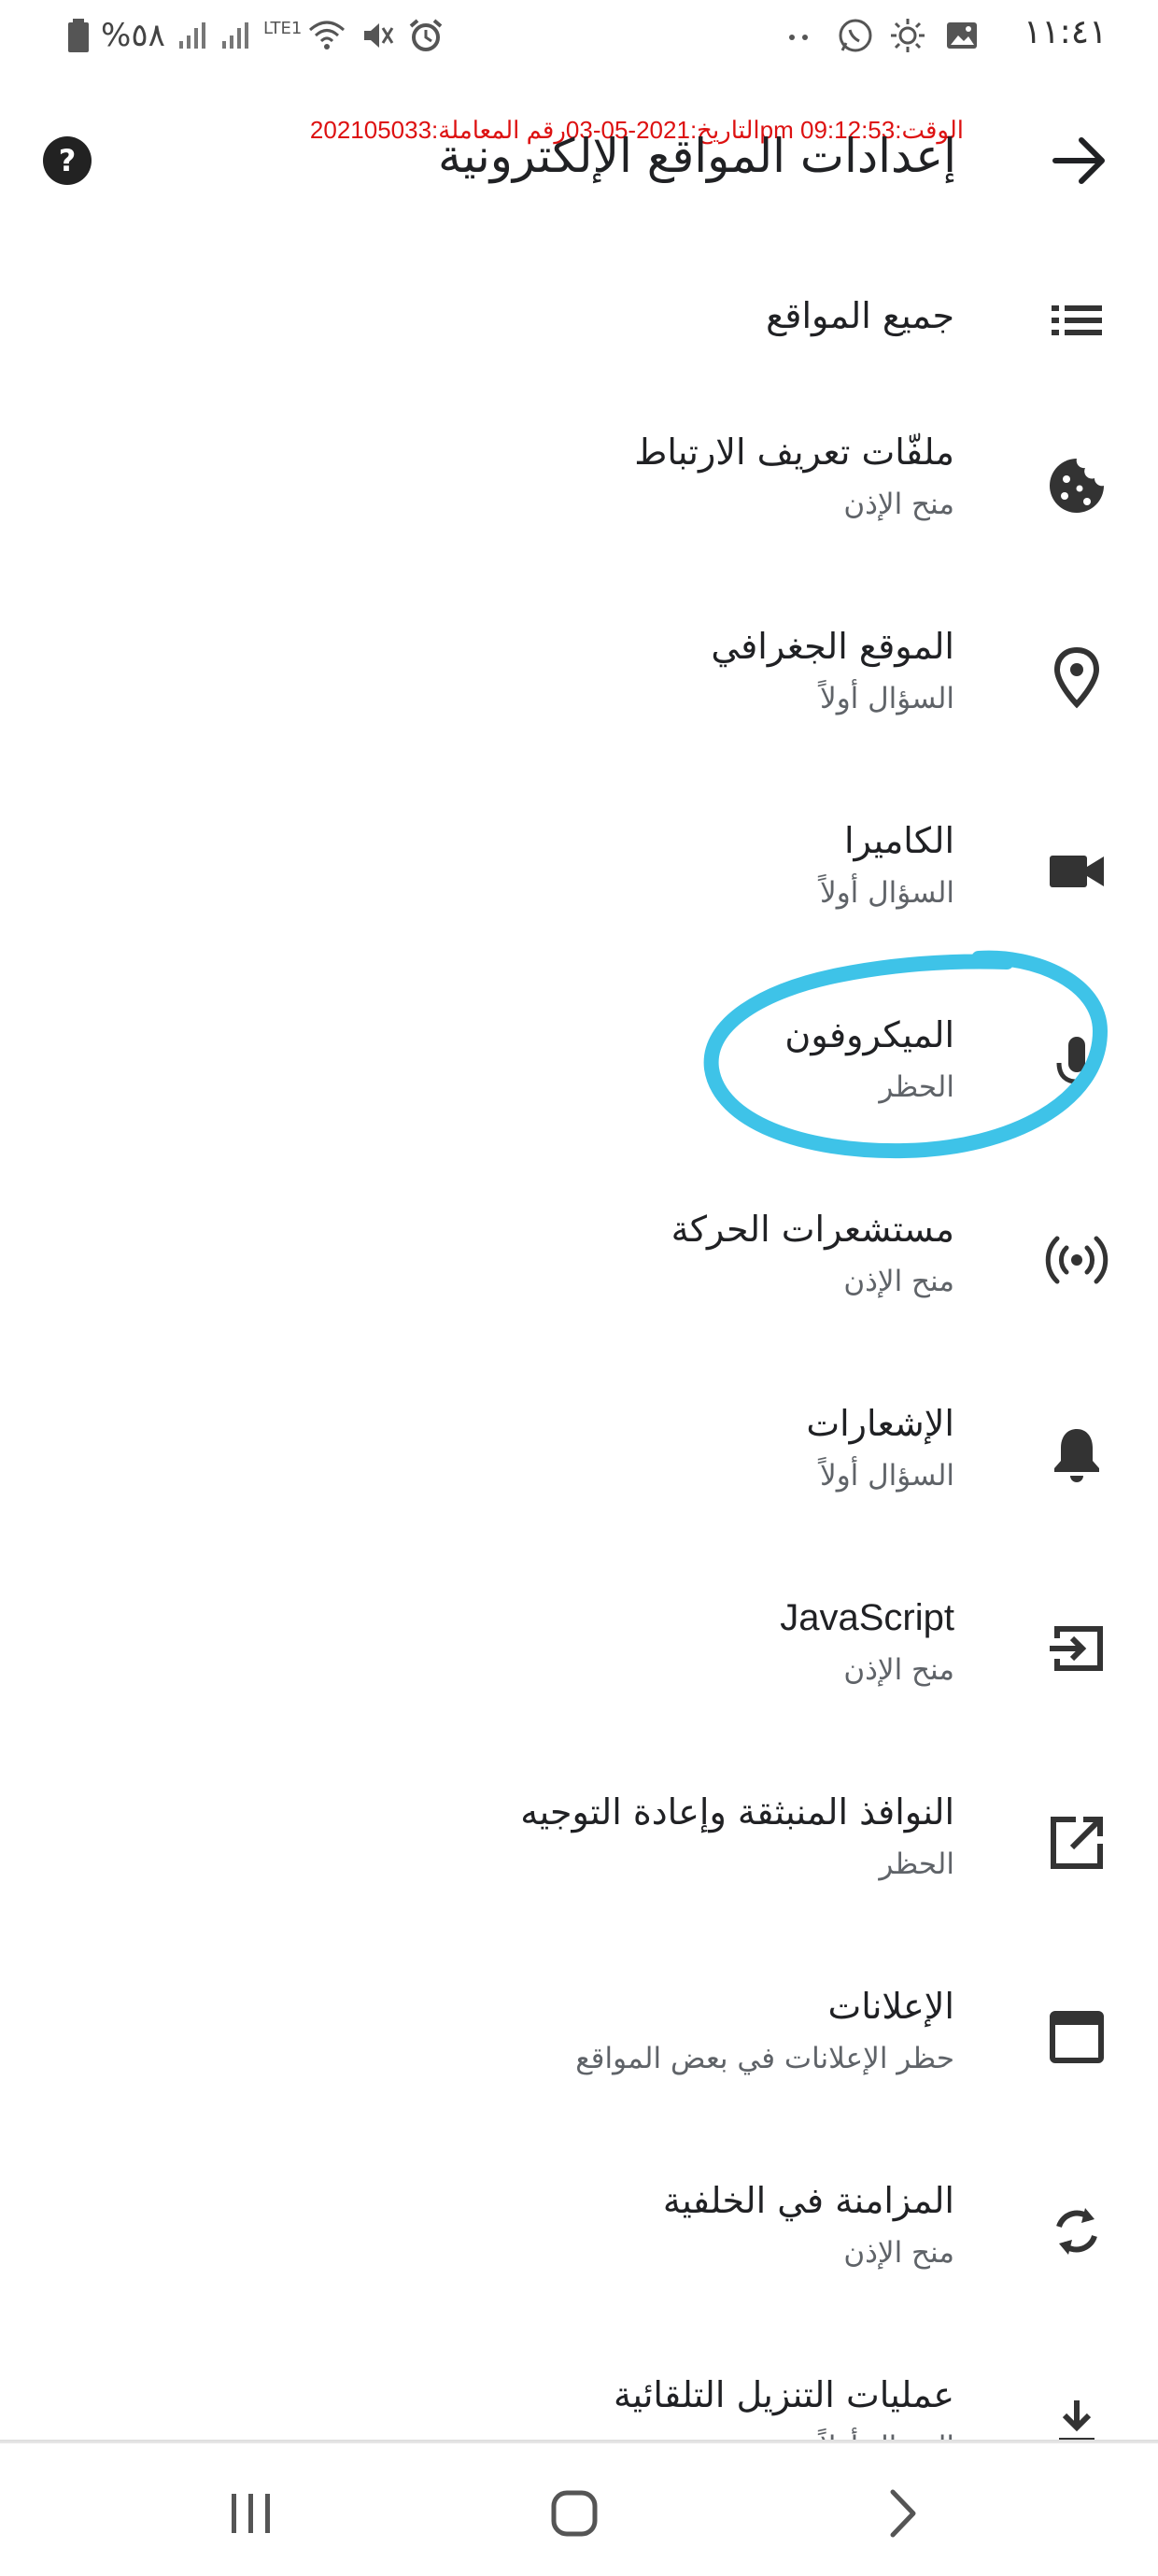 This screenshot has width=1158, height=2576. I want to click on sensors-icon, so click(1077, 1260).